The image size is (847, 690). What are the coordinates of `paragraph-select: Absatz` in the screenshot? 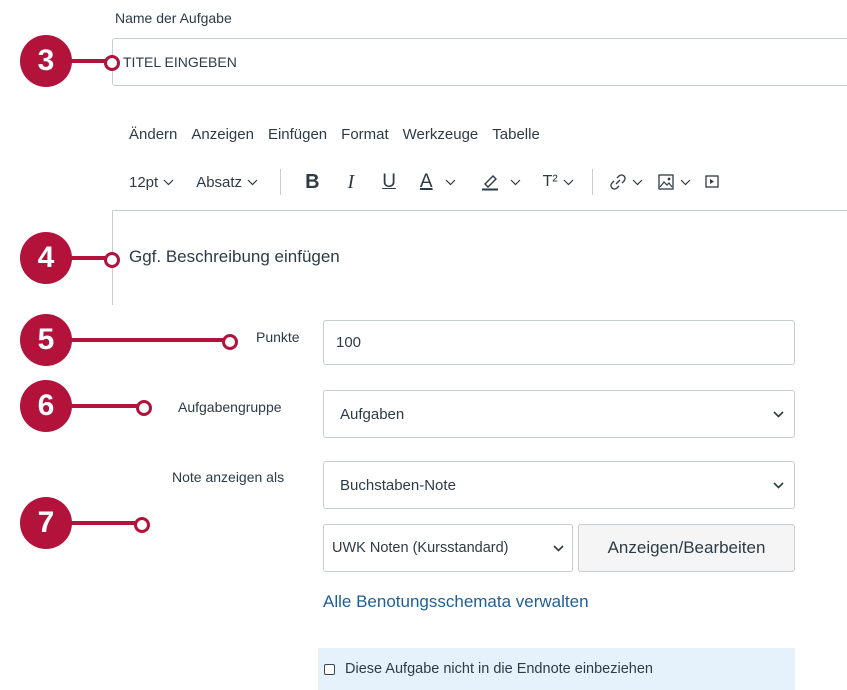 It's located at (227, 182).